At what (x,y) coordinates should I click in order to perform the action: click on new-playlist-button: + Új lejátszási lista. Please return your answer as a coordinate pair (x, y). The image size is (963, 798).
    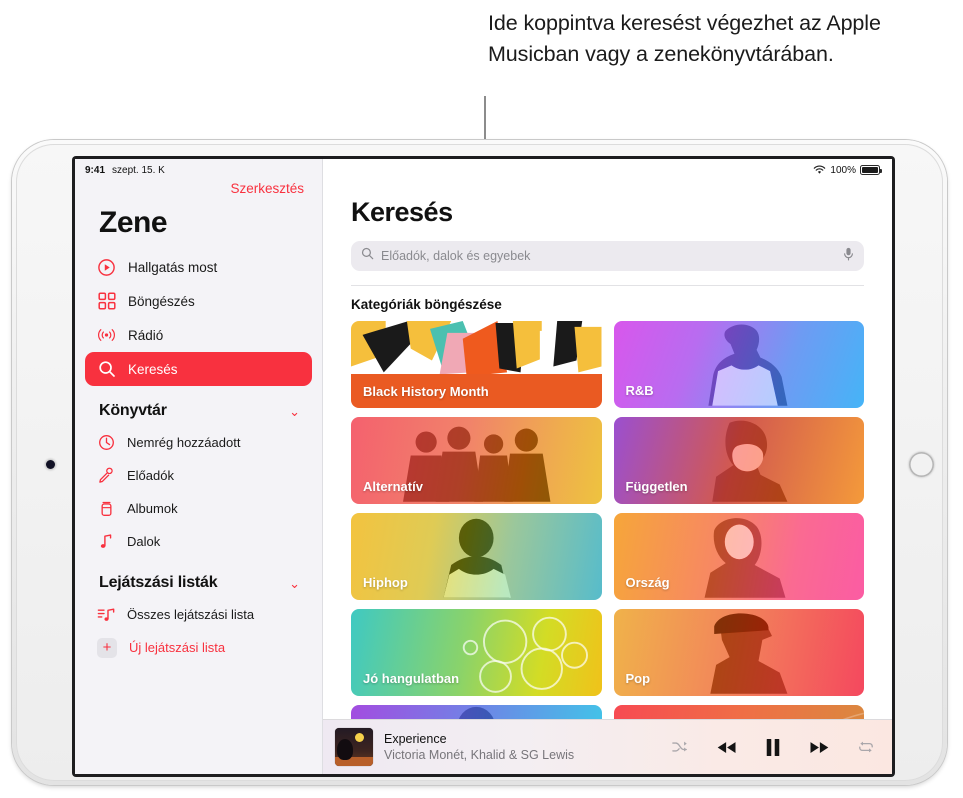
    Looking at the image, I should click on (198, 647).